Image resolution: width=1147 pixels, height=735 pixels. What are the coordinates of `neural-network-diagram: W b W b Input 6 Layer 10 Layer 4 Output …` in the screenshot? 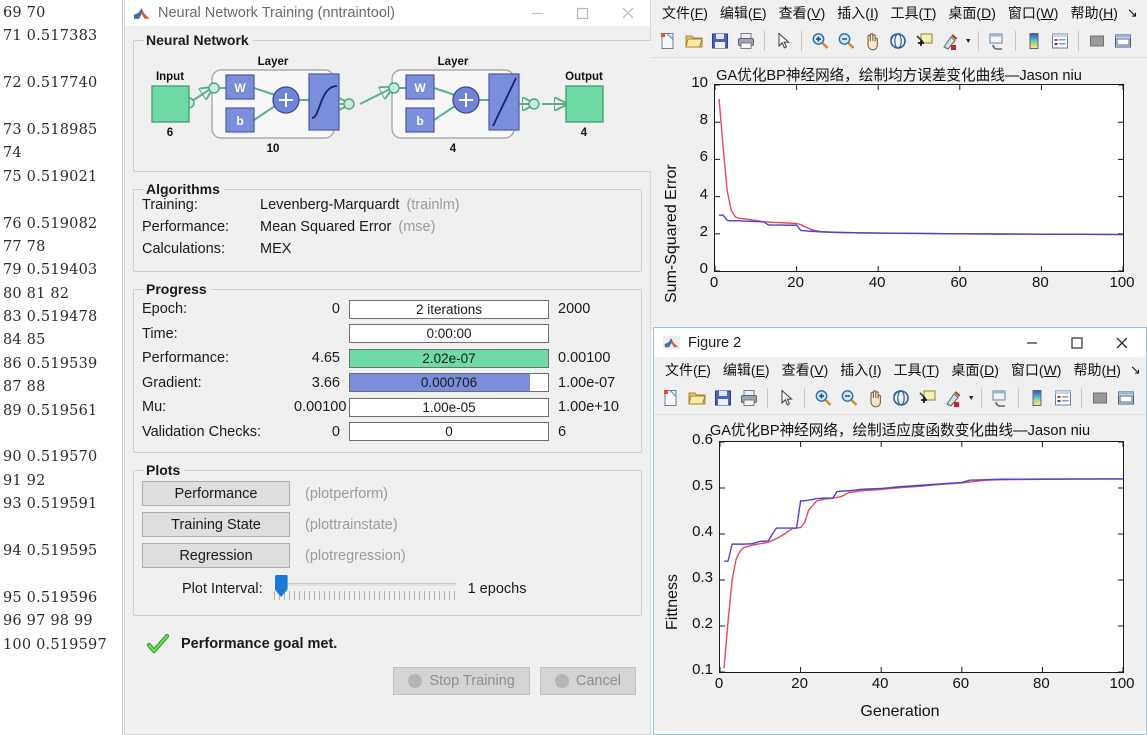 It's located at (394, 105).